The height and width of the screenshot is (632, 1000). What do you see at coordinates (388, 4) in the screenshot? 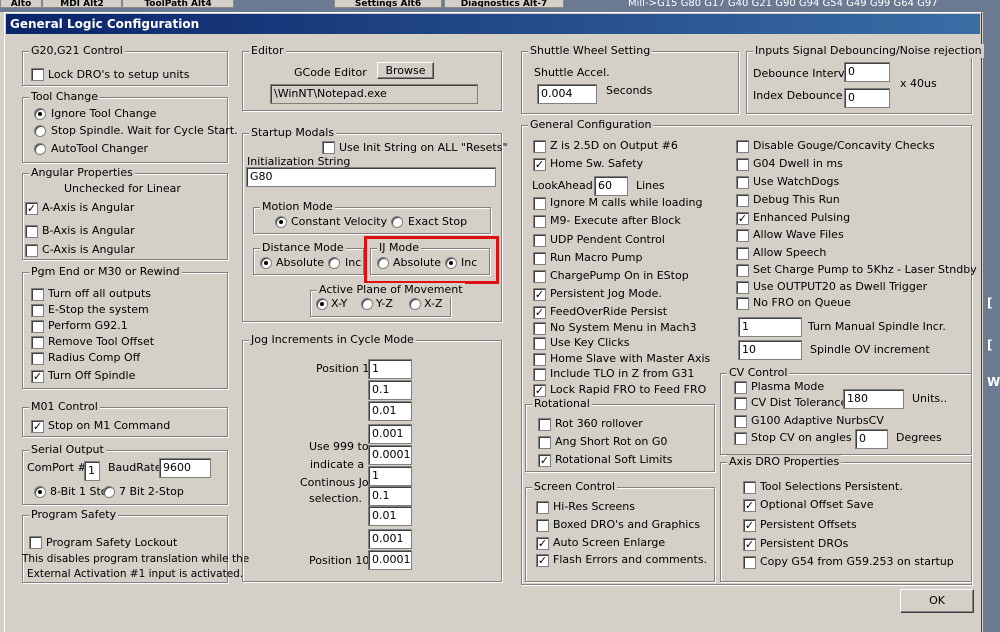
I see `background-tab: Settings Alt6` at bounding box center [388, 4].